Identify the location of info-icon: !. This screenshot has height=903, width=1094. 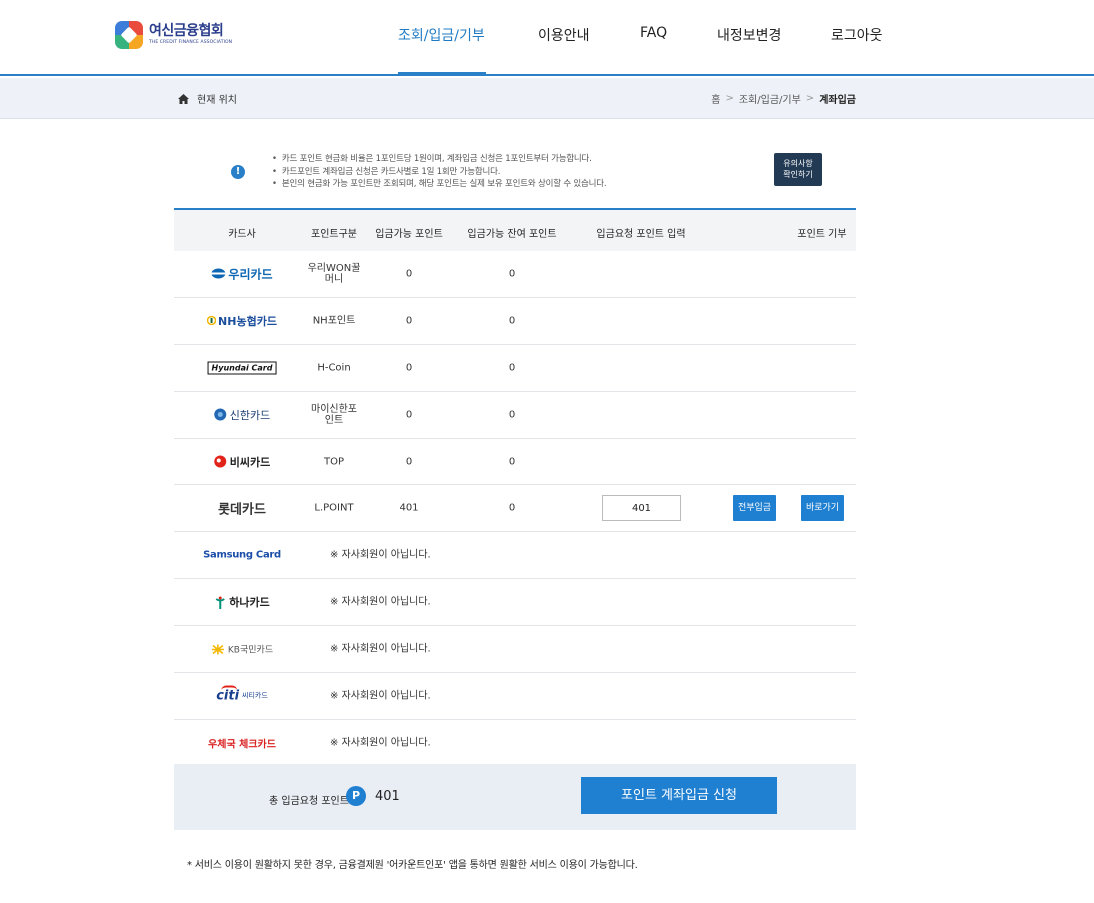
(238, 172).